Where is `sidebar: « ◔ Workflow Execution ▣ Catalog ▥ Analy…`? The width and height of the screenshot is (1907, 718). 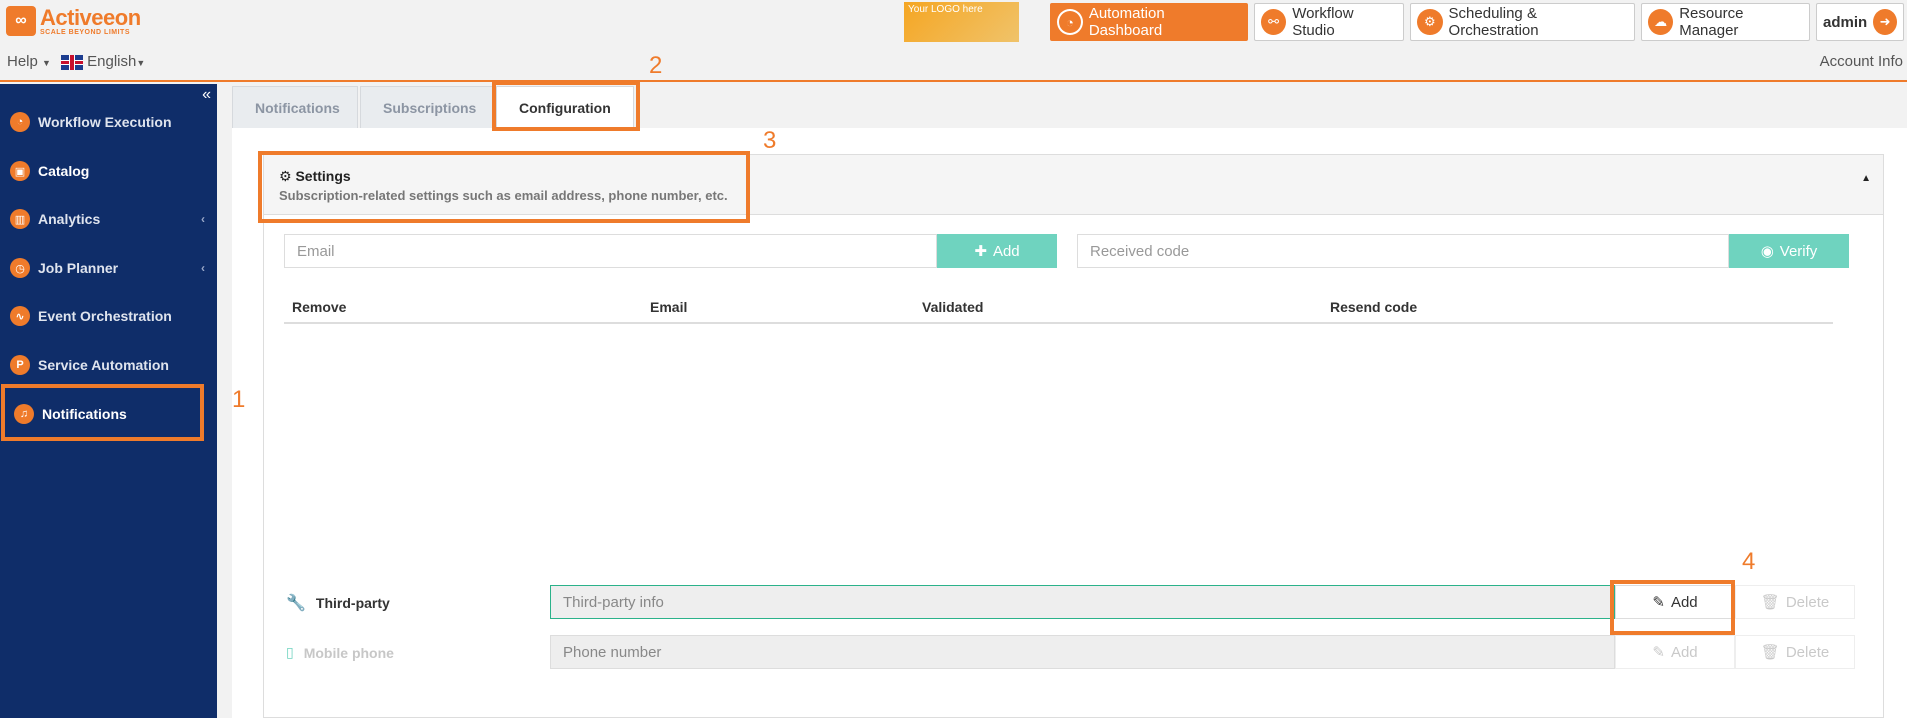 sidebar: « ◔ Workflow Execution ▣ Catalog ▥ Analy… is located at coordinates (108, 401).